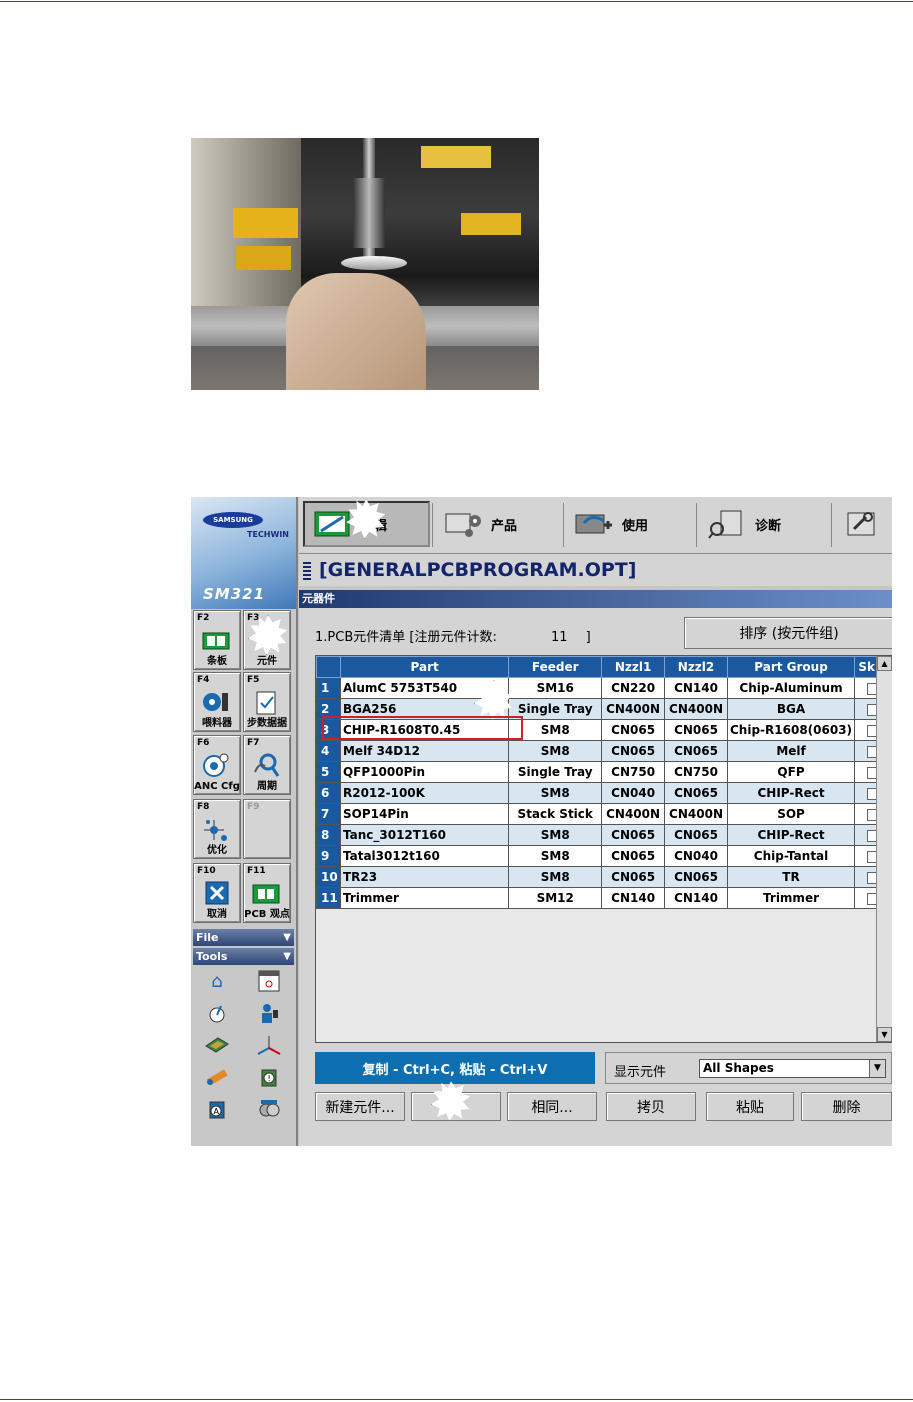 The width and height of the screenshot is (913, 1402). What do you see at coordinates (267, 893) in the screenshot?
I see `fkey-pcb-view: F11 PCB 观点` at bounding box center [267, 893].